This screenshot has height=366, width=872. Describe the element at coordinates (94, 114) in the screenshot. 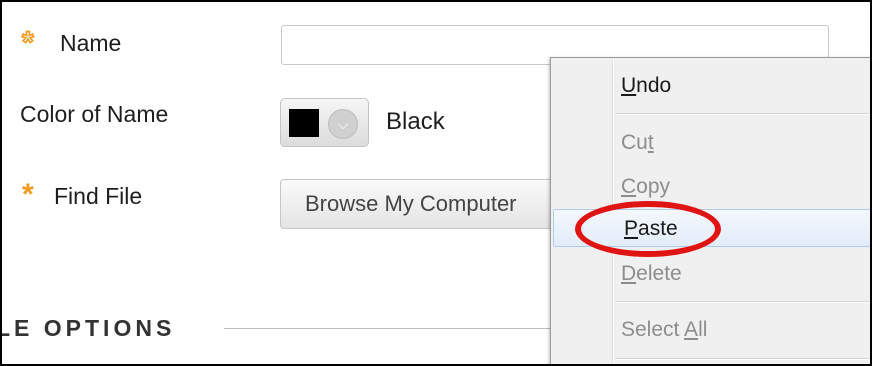

I see `color-of-name-label: Color of Name` at that location.